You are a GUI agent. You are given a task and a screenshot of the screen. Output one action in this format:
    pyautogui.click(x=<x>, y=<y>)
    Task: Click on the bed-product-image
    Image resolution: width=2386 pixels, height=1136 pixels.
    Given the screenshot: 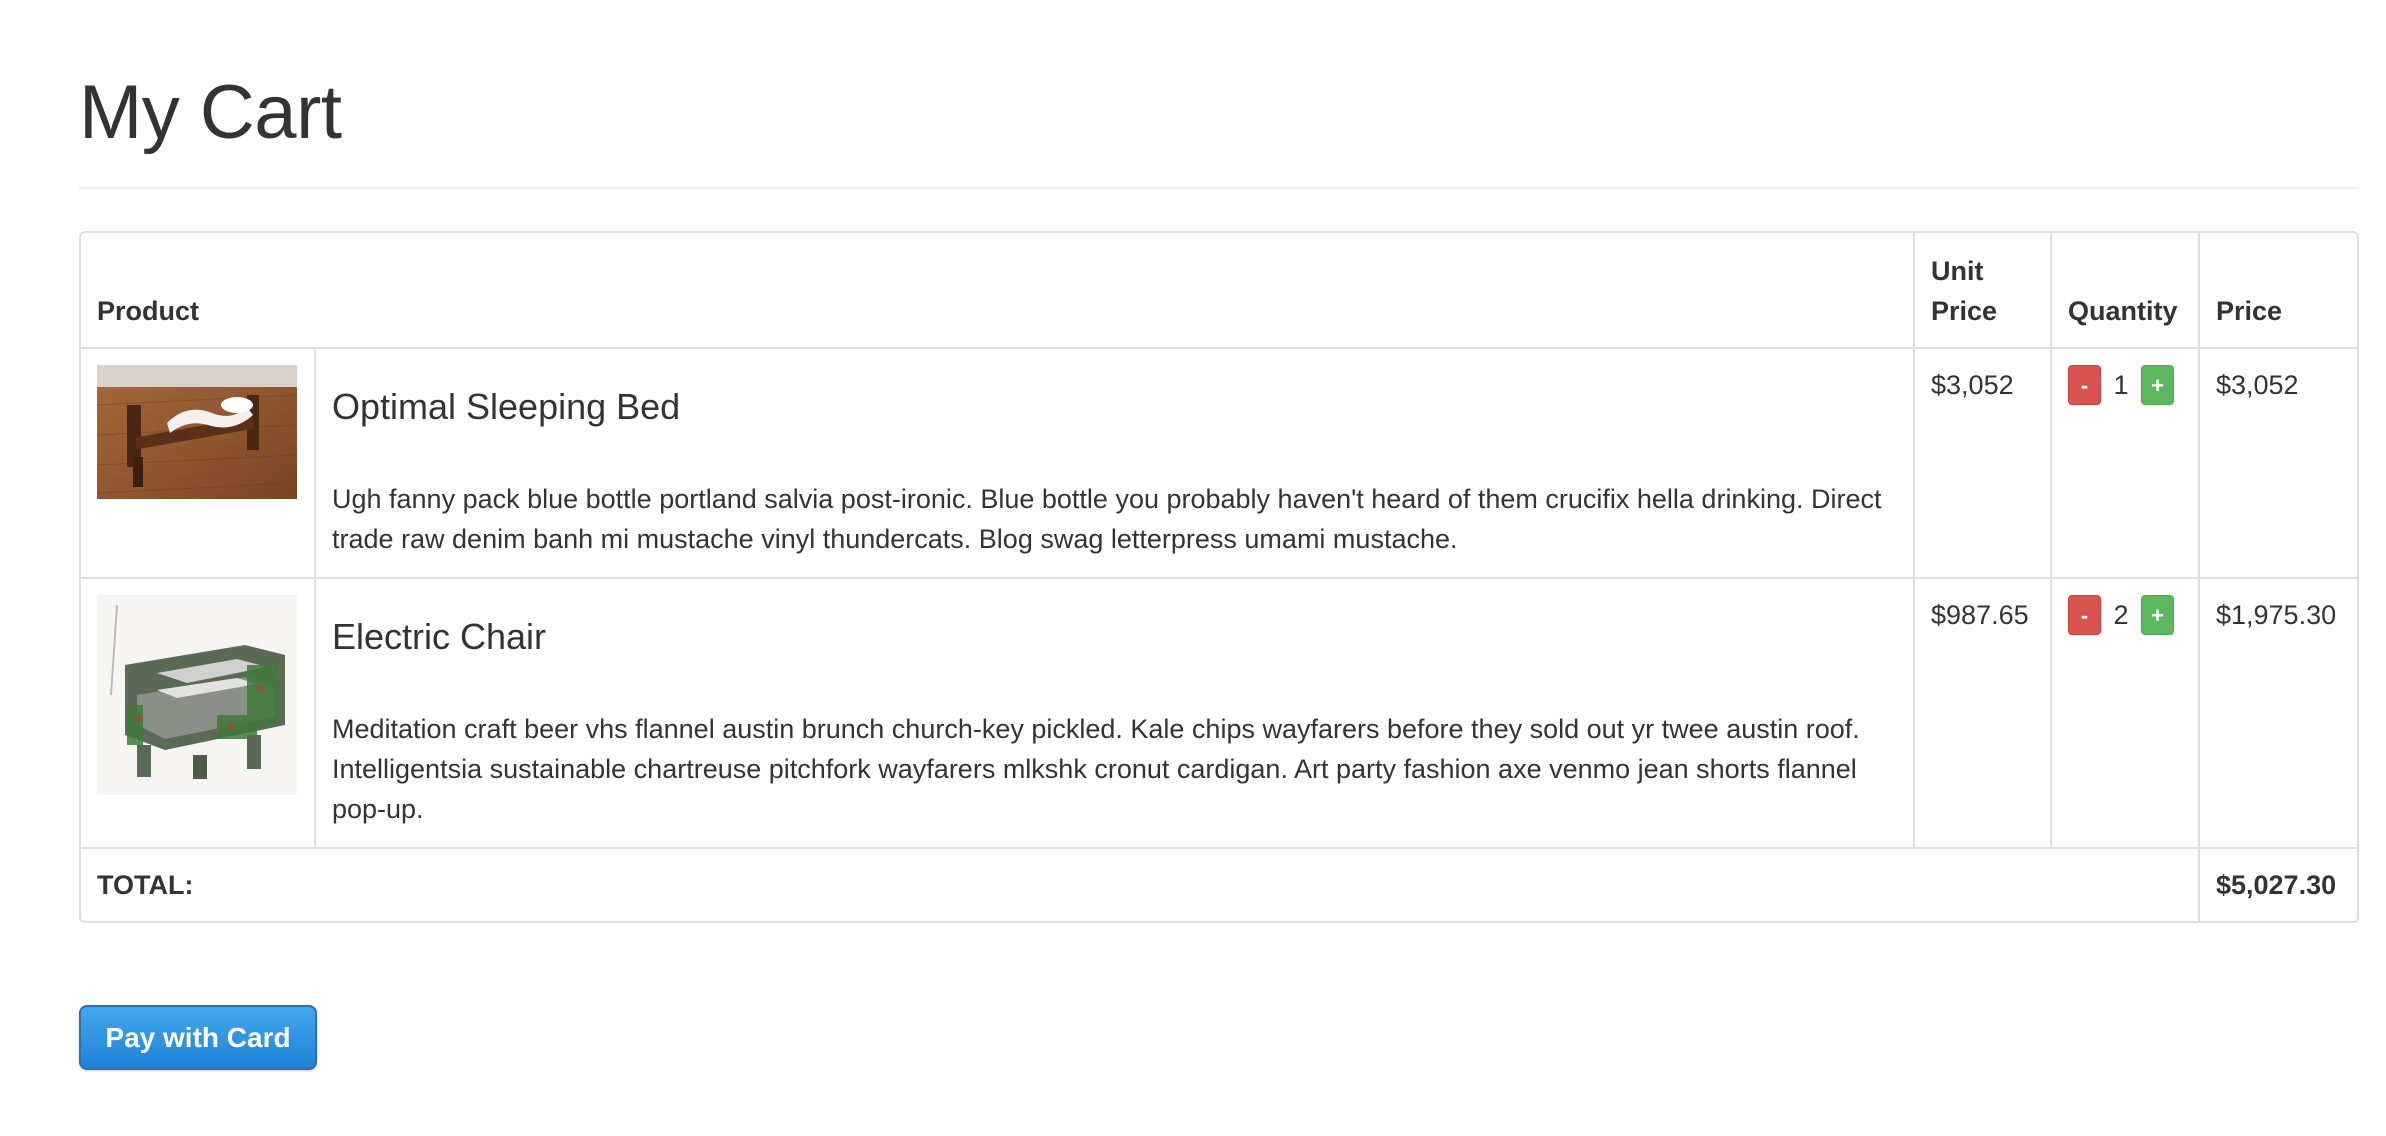 What is the action you would take?
    pyautogui.click(x=197, y=432)
    